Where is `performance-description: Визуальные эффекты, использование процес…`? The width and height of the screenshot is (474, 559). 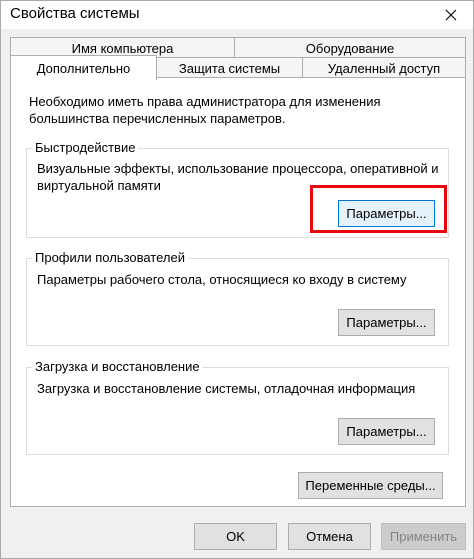 performance-description: Визуальные эффекты, использование процес… is located at coordinates (238, 177).